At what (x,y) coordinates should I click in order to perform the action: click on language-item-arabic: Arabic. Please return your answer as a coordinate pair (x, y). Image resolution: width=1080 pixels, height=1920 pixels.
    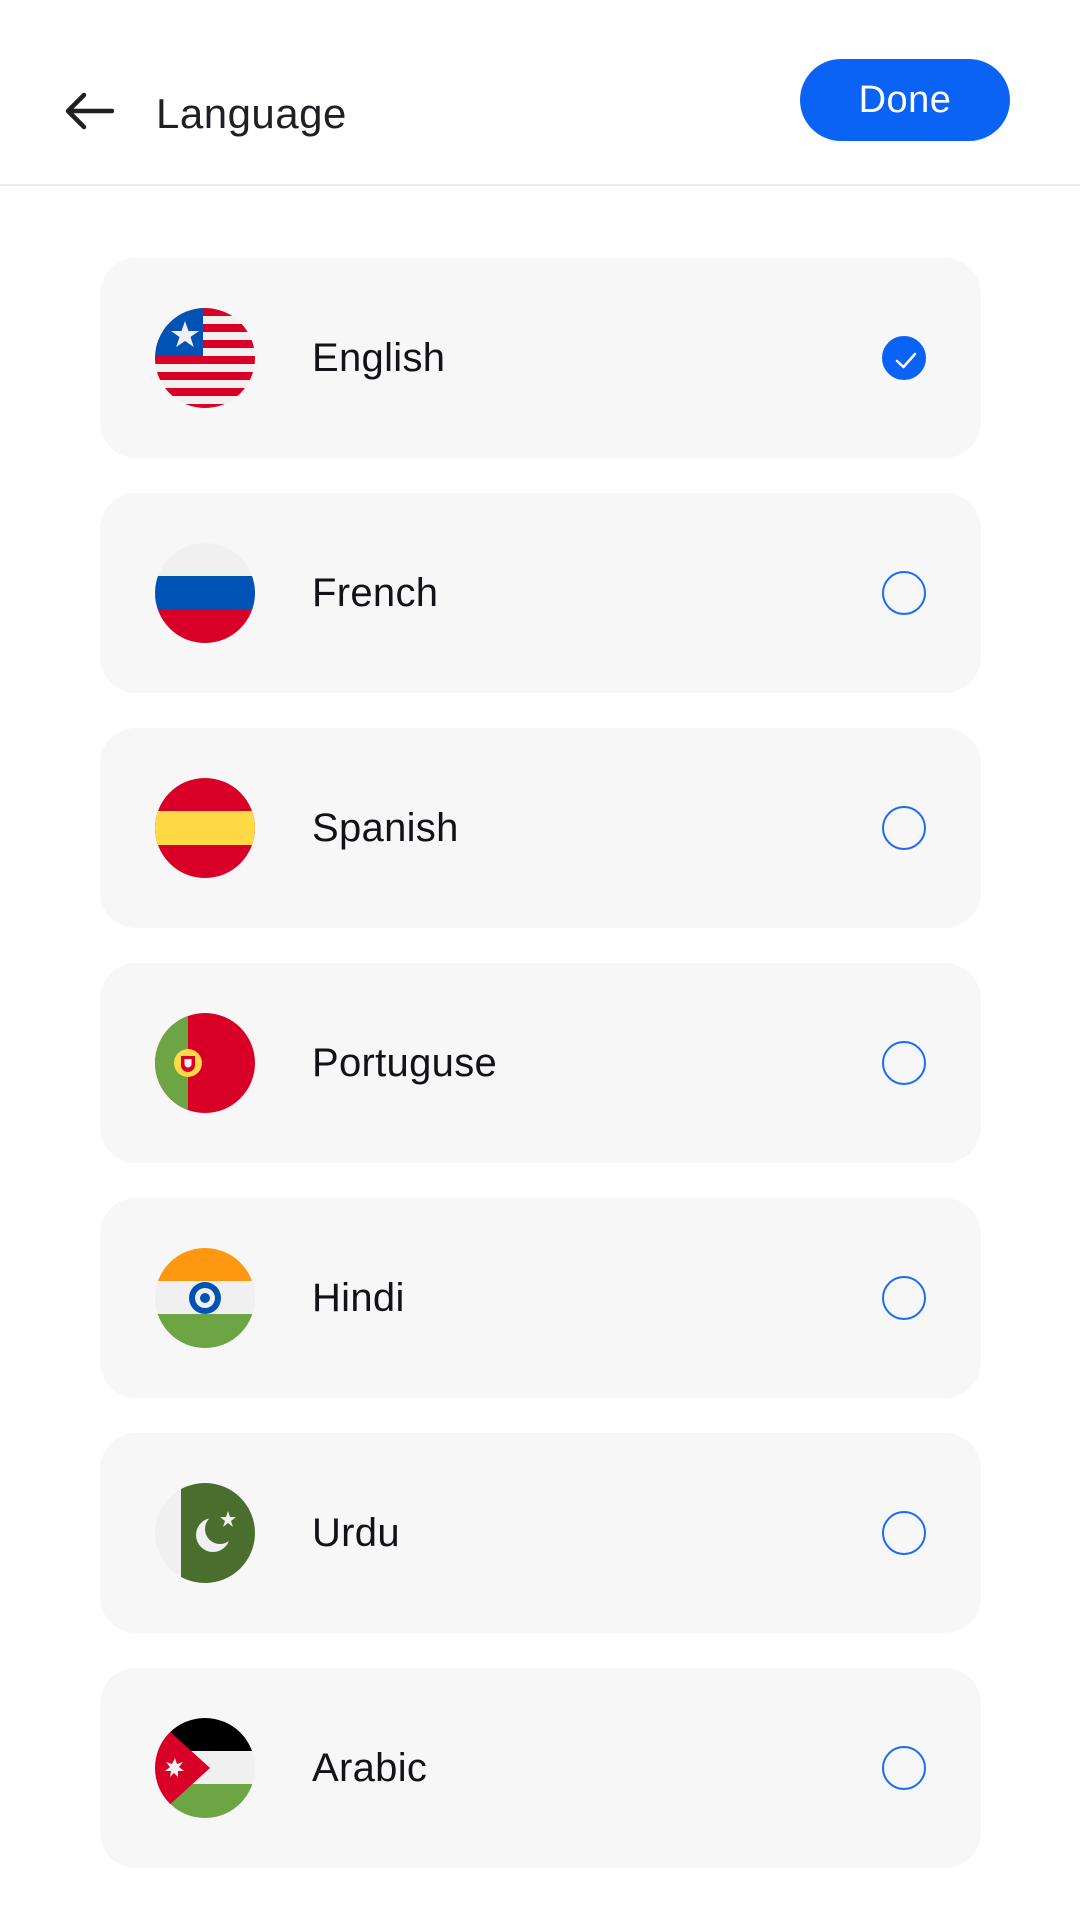
    Looking at the image, I should click on (540, 1768).